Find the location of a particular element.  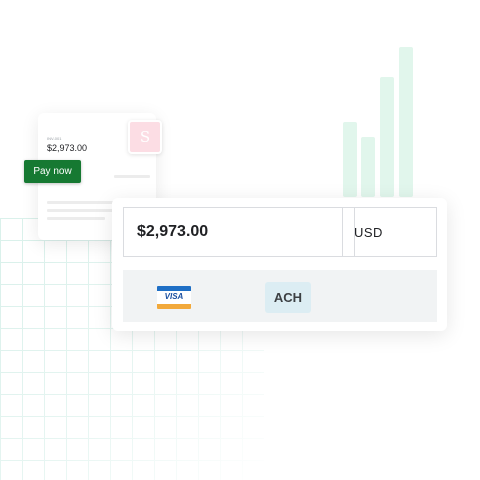

visa-stripe-top is located at coordinates (174, 288).